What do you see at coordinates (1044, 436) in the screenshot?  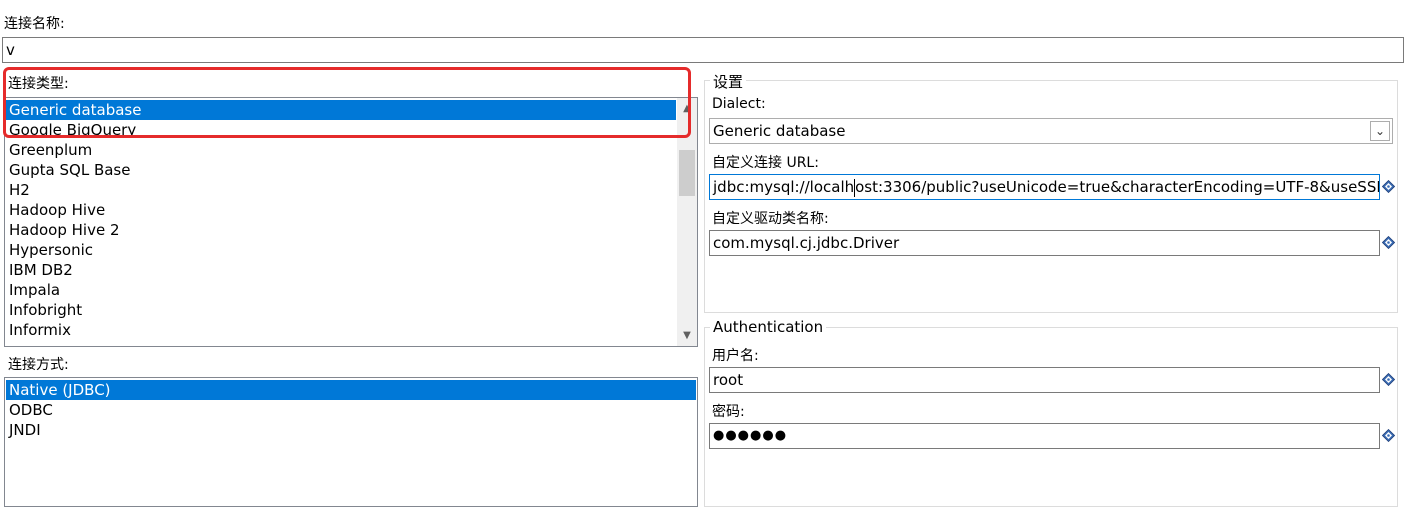 I see `password-input: ●●●●●●` at bounding box center [1044, 436].